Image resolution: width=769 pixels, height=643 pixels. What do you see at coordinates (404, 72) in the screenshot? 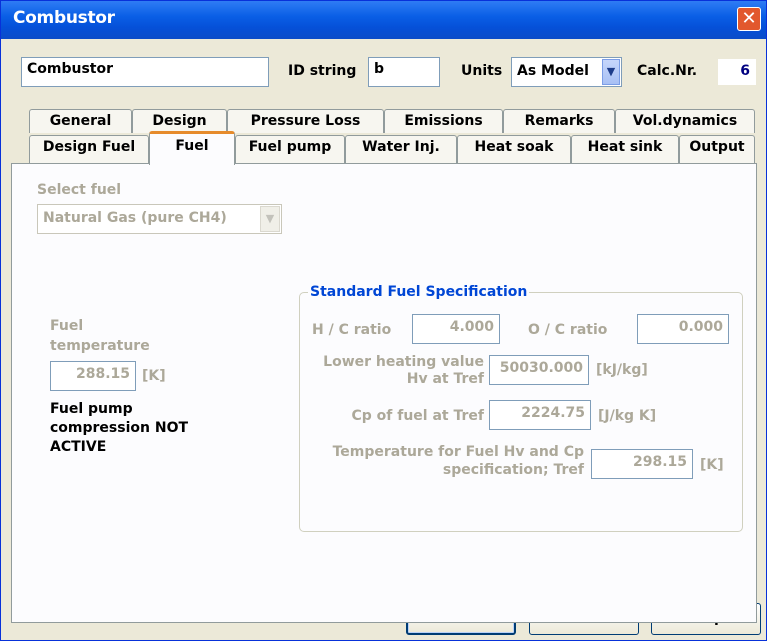
I see `id-string-input: b` at bounding box center [404, 72].